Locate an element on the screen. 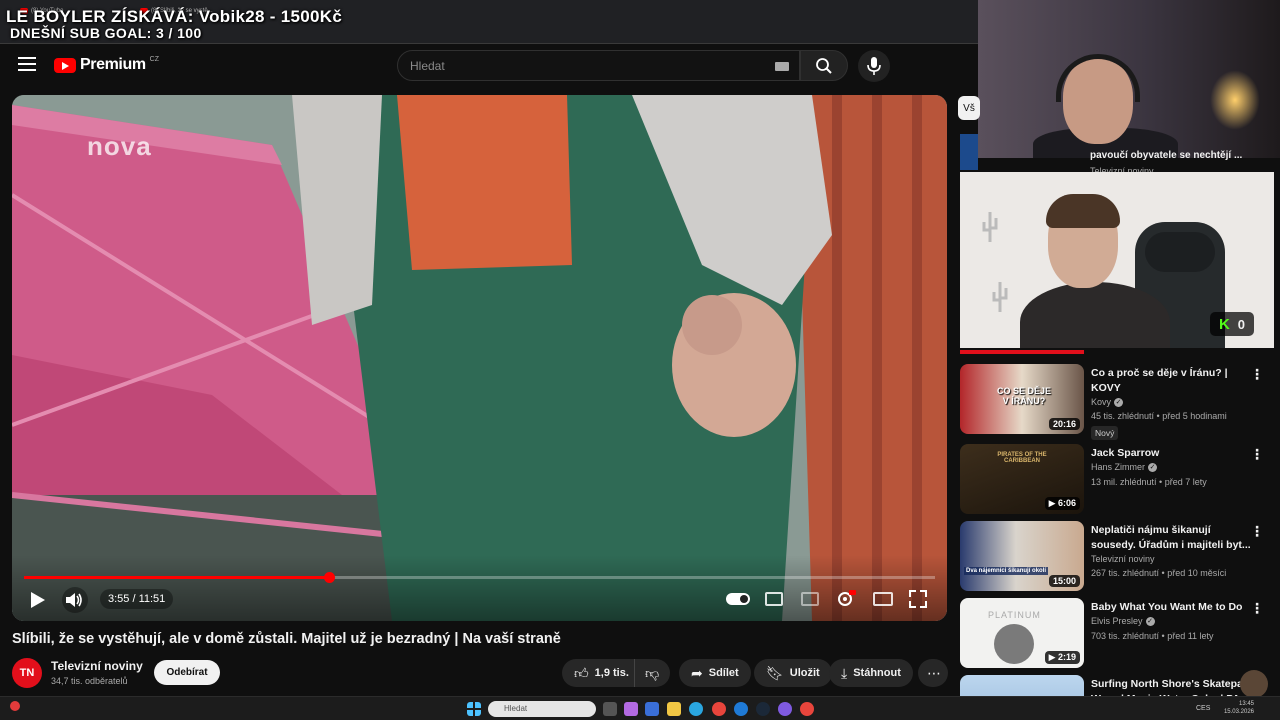 Image resolution: width=1280 pixels, height=720 pixels. streamer-webcam is located at coordinates (1129, 79).